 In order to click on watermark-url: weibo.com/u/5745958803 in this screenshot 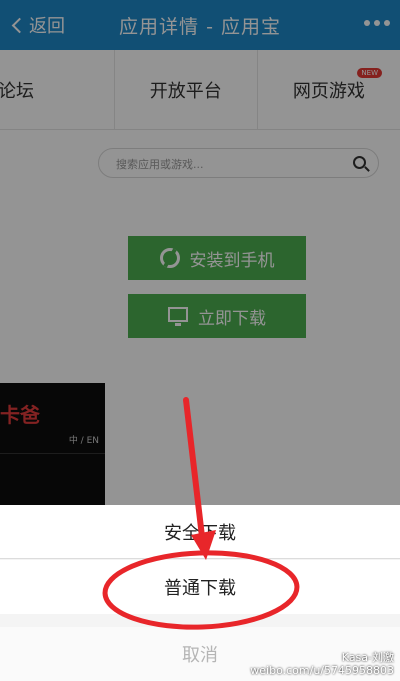, I will do `click(322, 670)`.